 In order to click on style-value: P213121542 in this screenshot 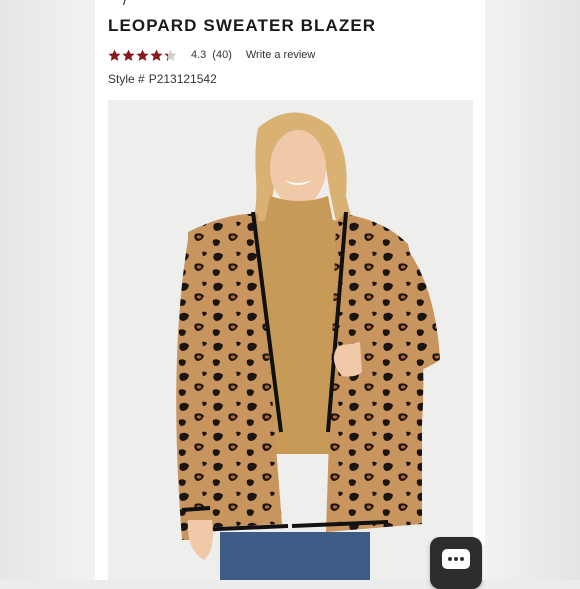, I will do `click(182, 79)`.